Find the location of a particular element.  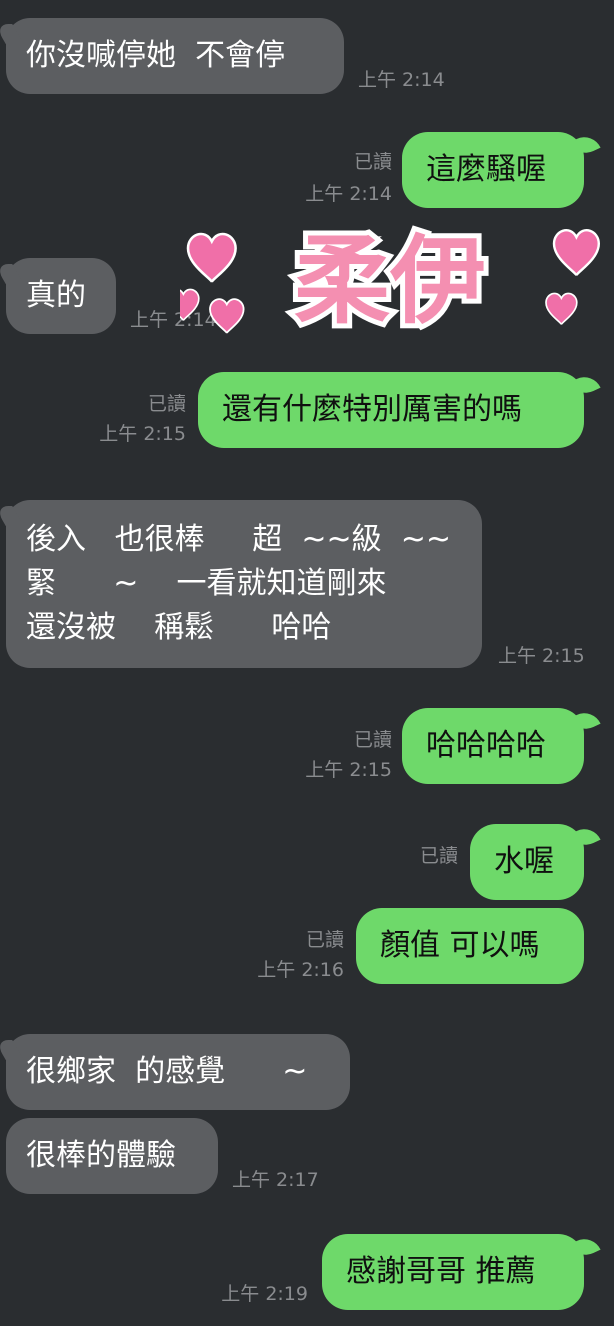

sticker: 柔伊 is located at coordinates (390, 280).